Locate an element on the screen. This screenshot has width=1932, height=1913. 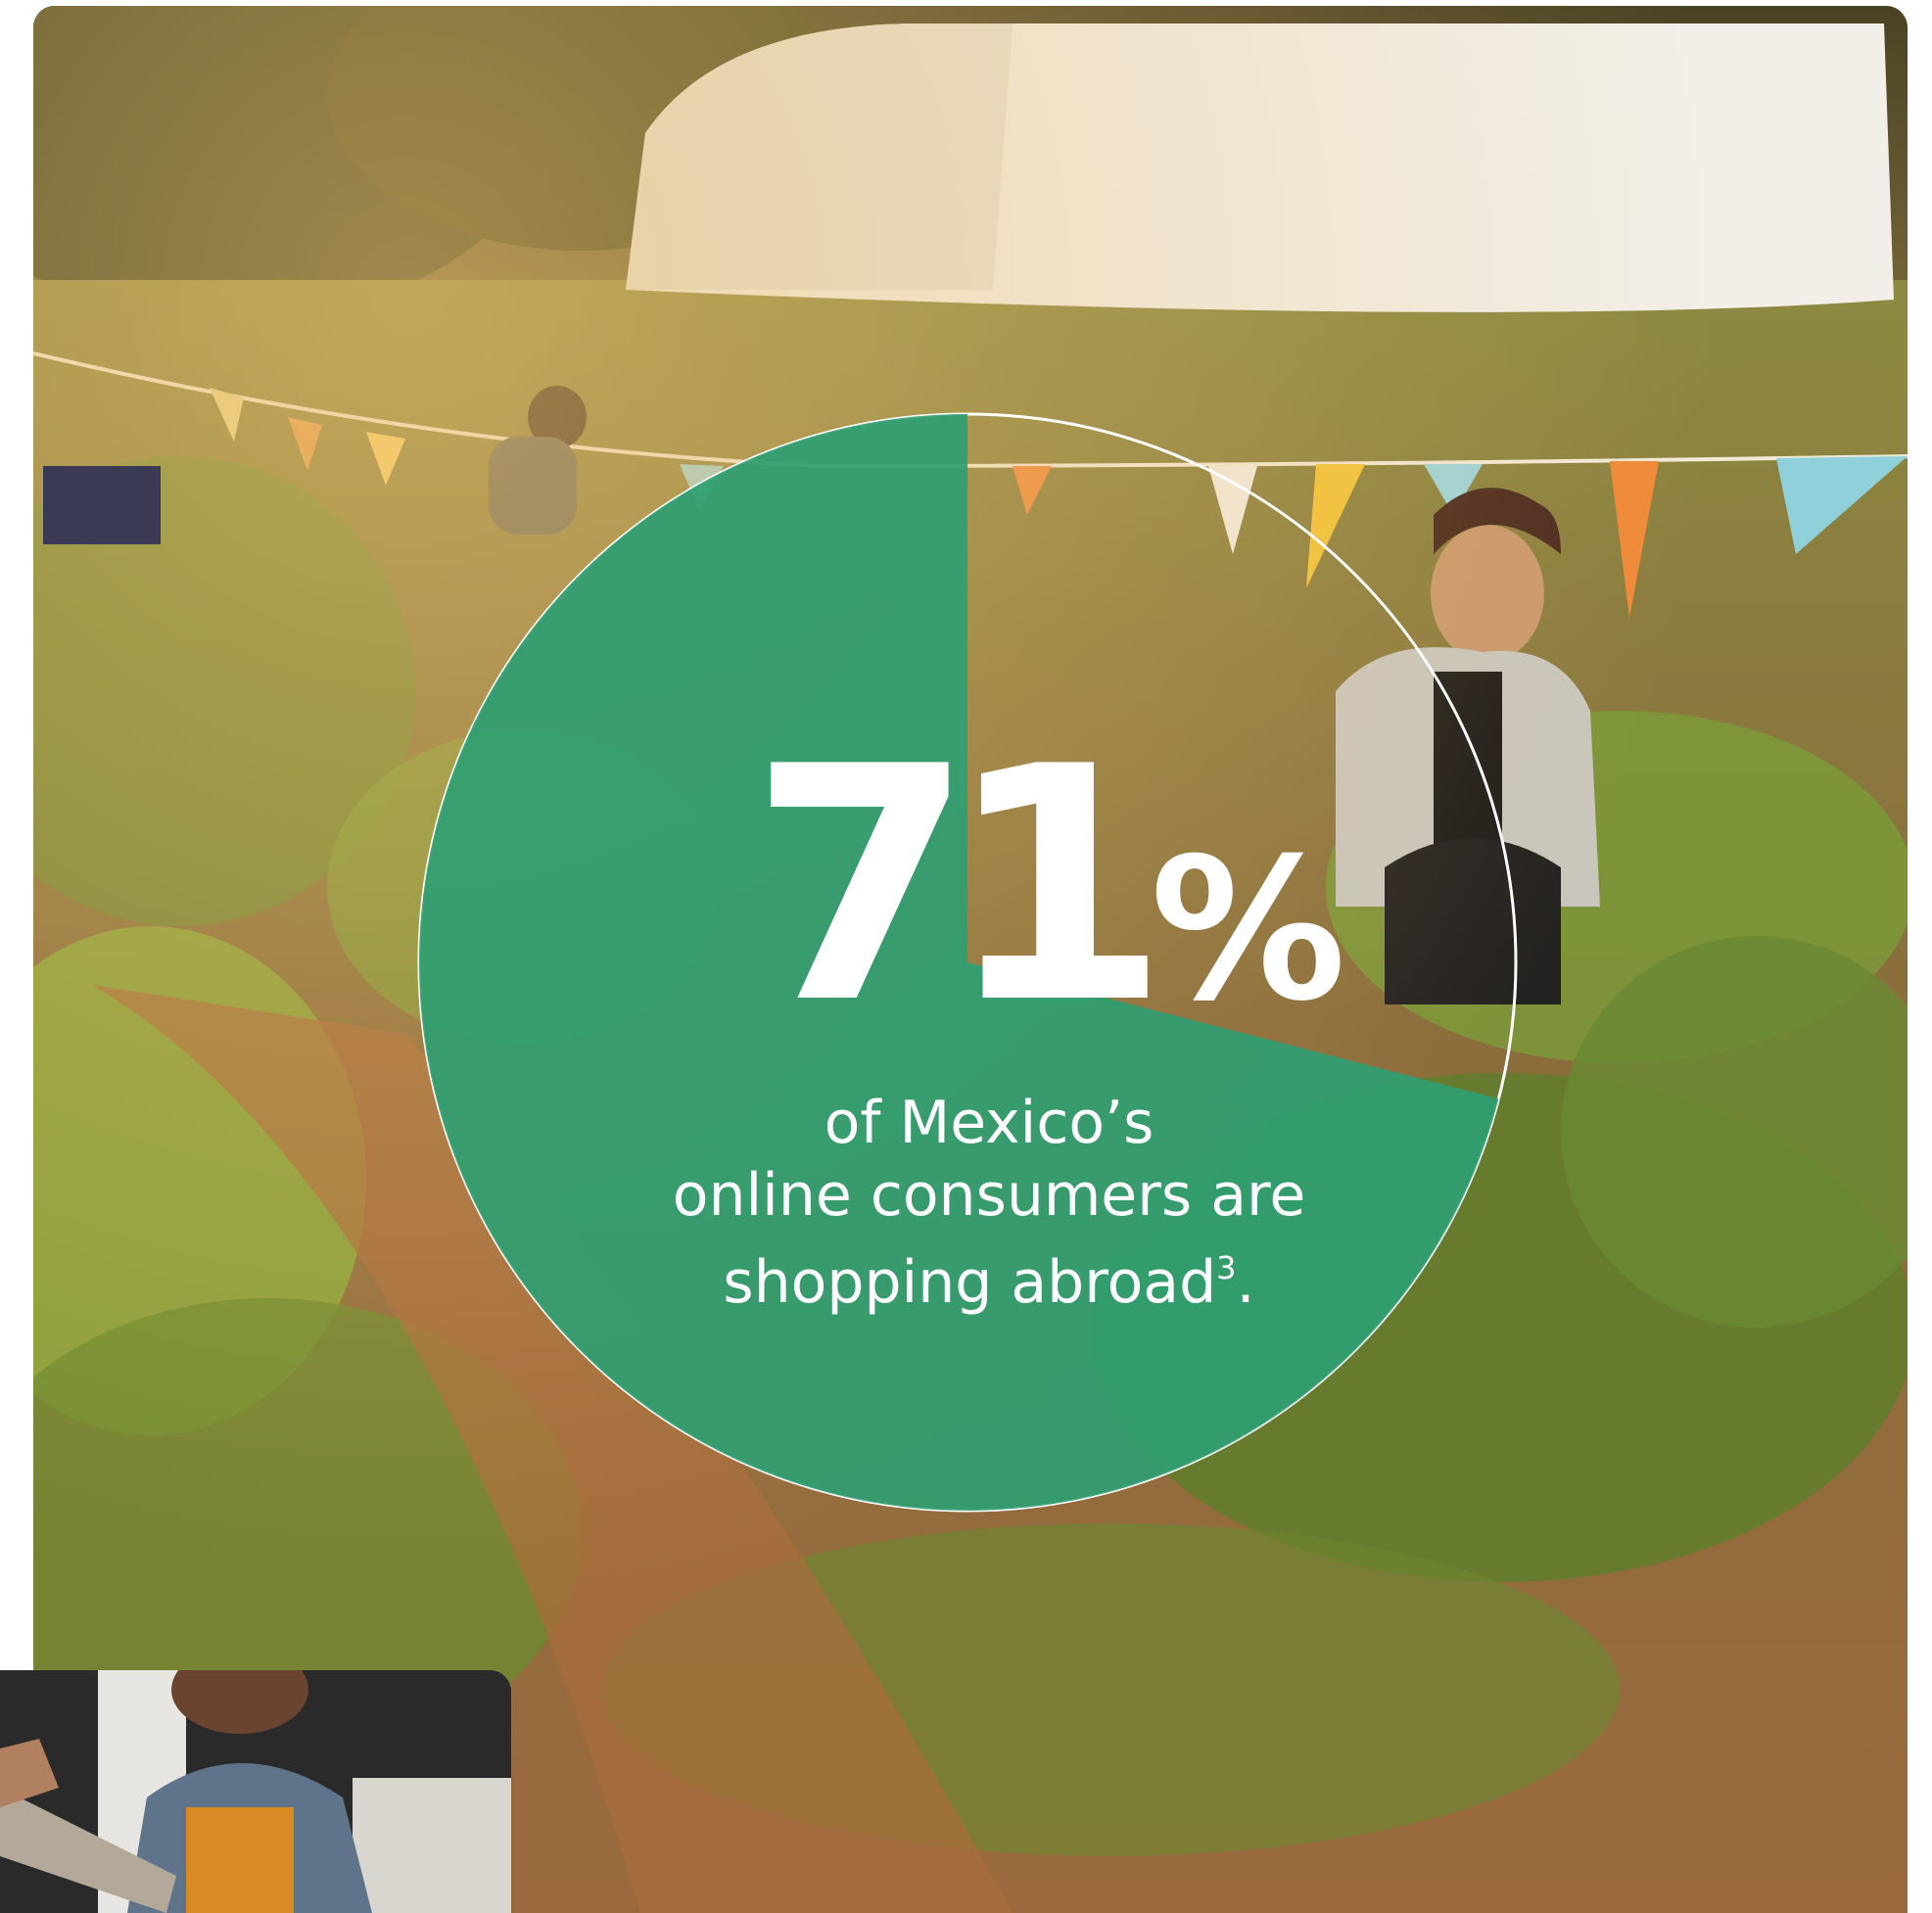
stat-unit: % is located at coordinates (1248, 931).